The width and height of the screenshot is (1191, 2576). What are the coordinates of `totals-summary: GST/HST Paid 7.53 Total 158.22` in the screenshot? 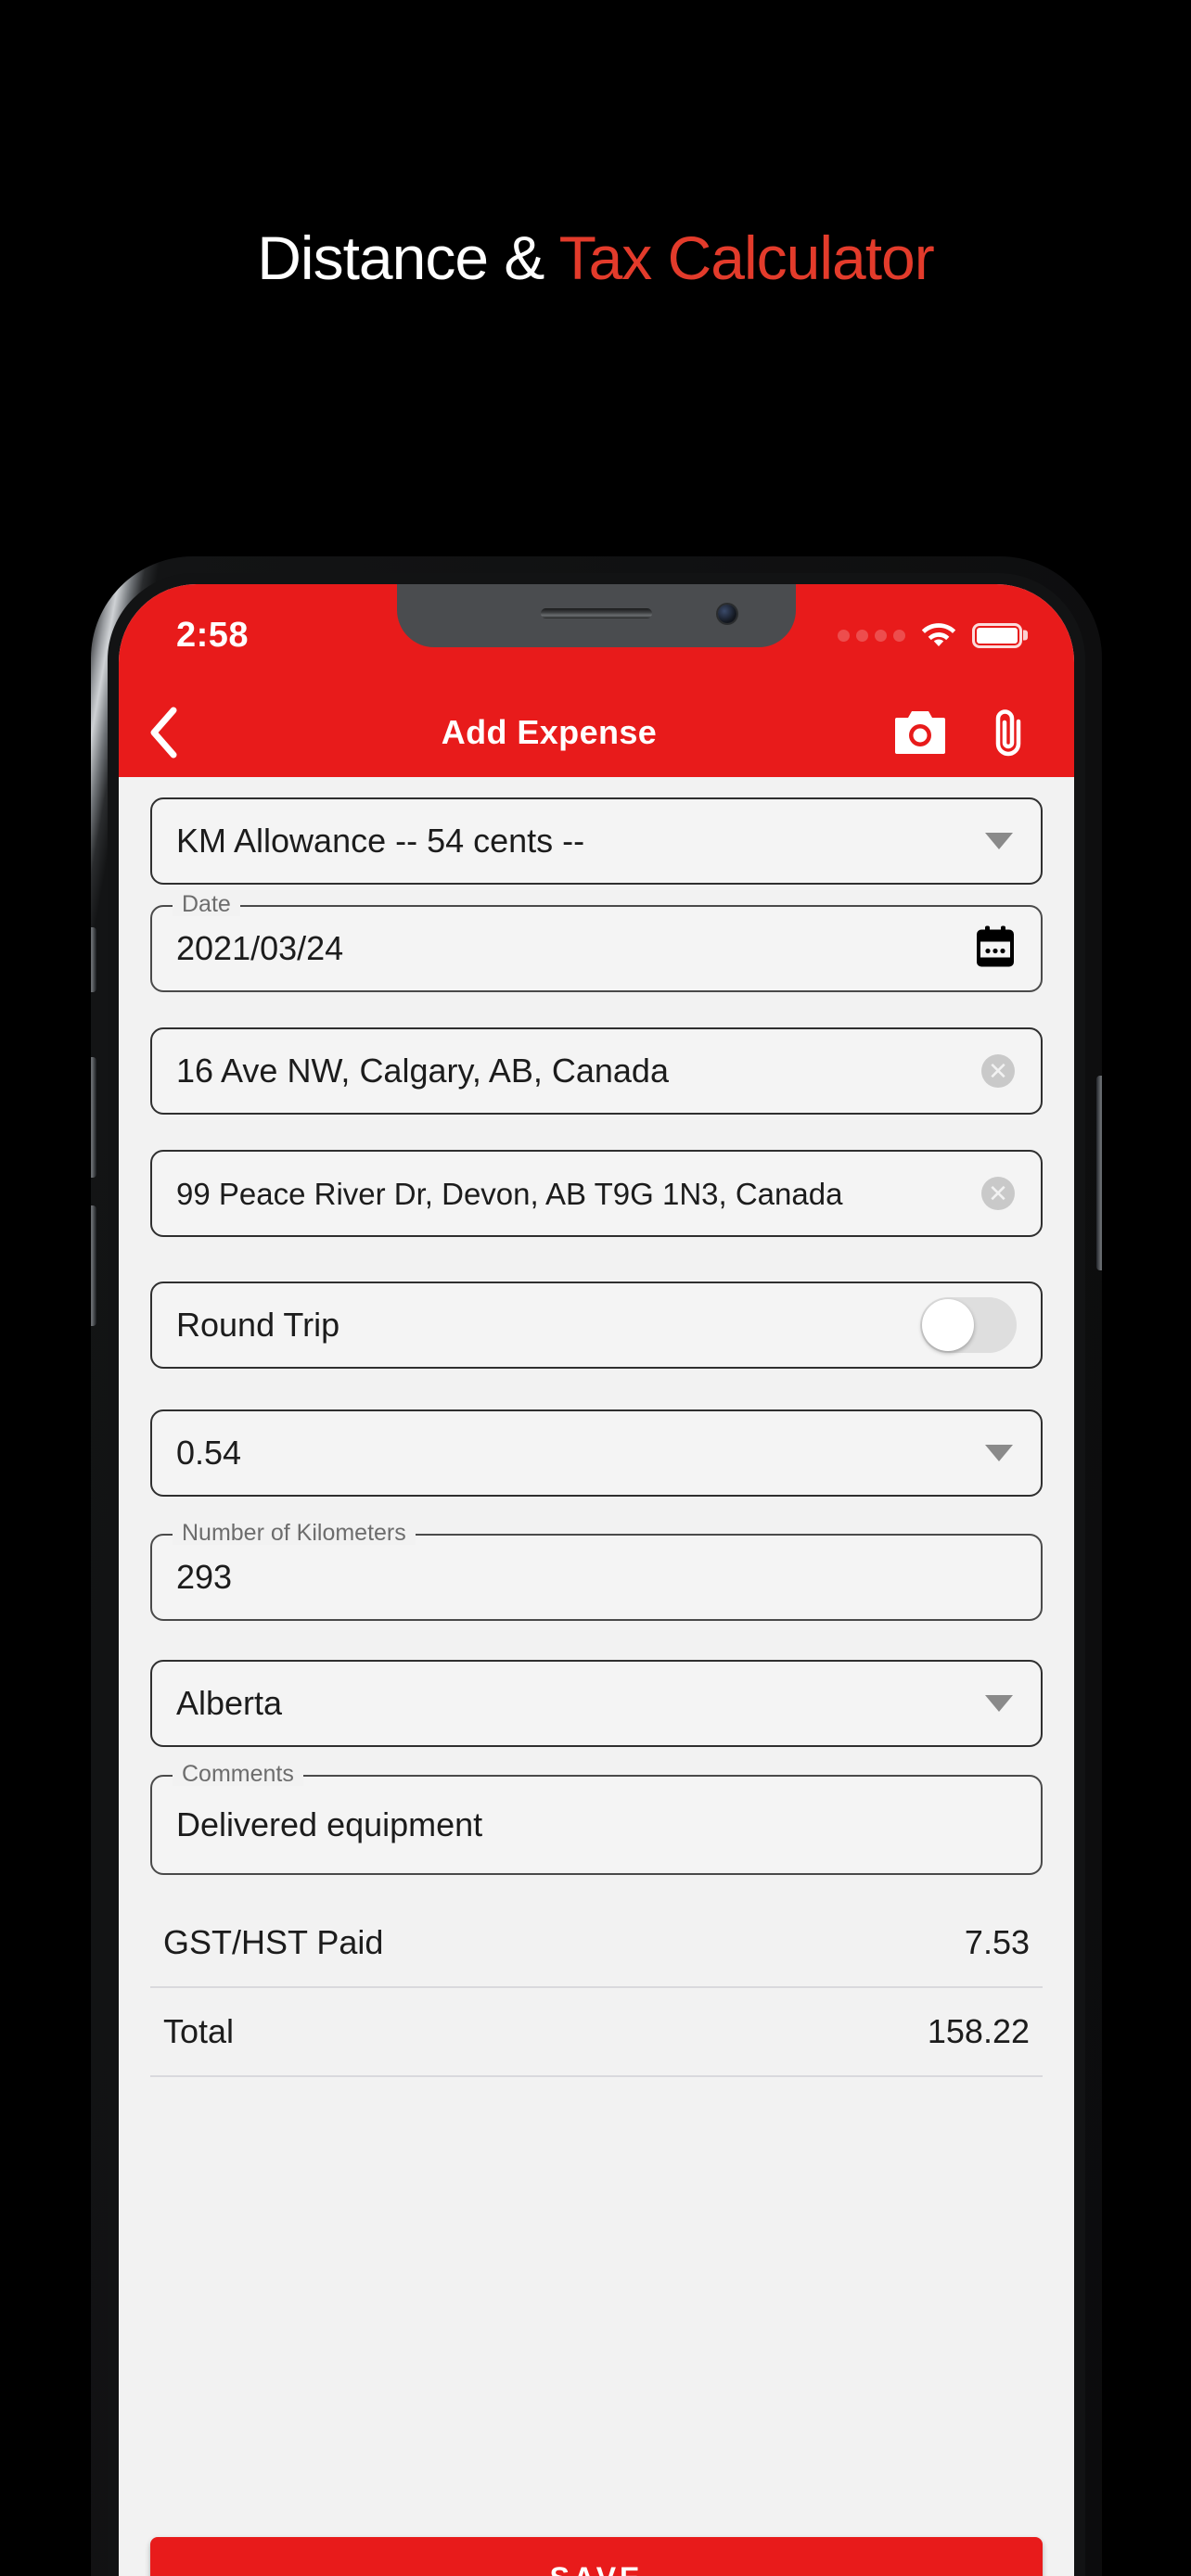 It's located at (597, 1988).